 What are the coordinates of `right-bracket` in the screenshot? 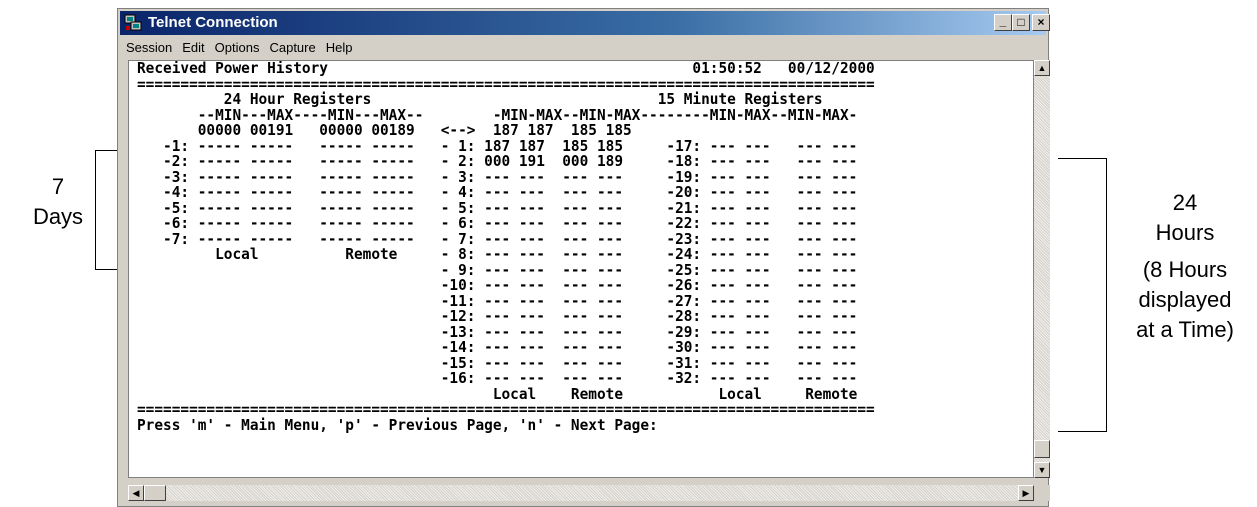 It's located at (1082, 295).